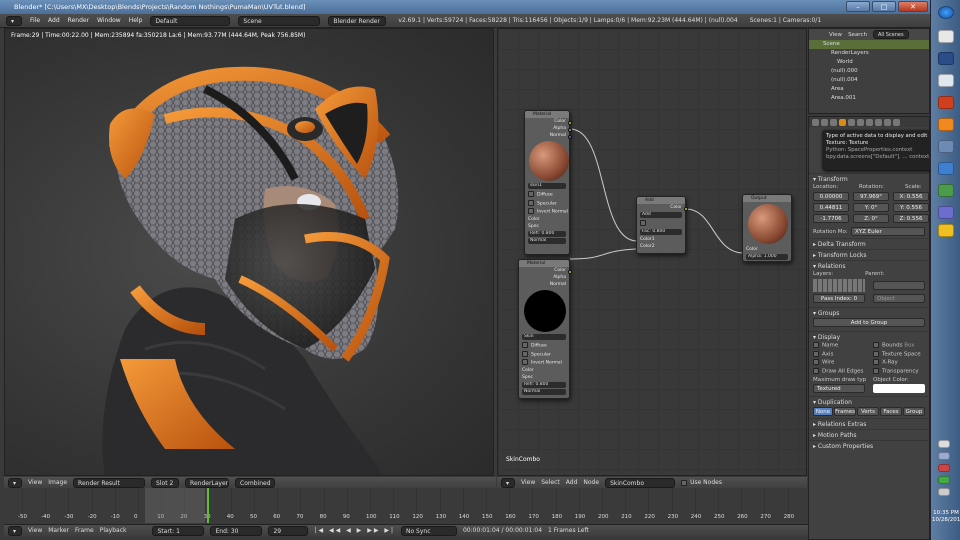  I want to click on rotation-z-field: Z: 0°, so click(871, 218).